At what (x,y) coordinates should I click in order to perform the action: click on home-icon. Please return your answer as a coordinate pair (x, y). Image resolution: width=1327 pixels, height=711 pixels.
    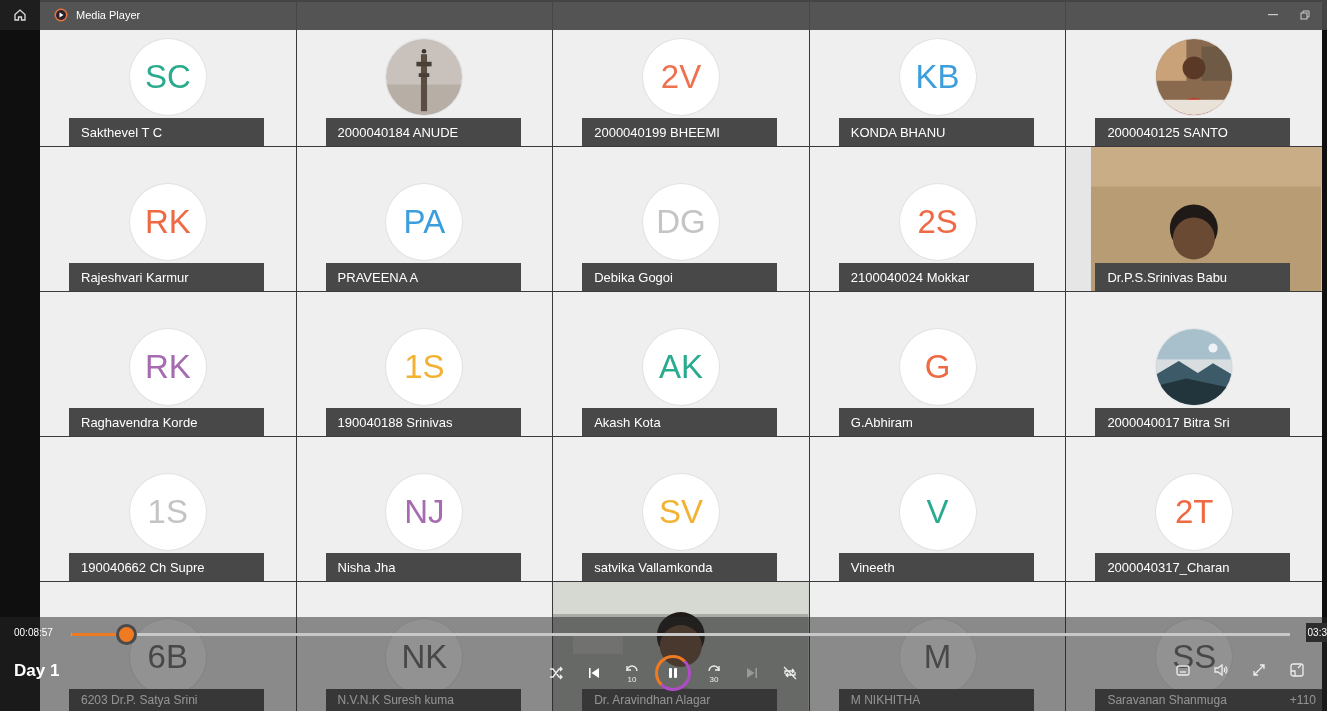
    Looking at the image, I should click on (20, 15).